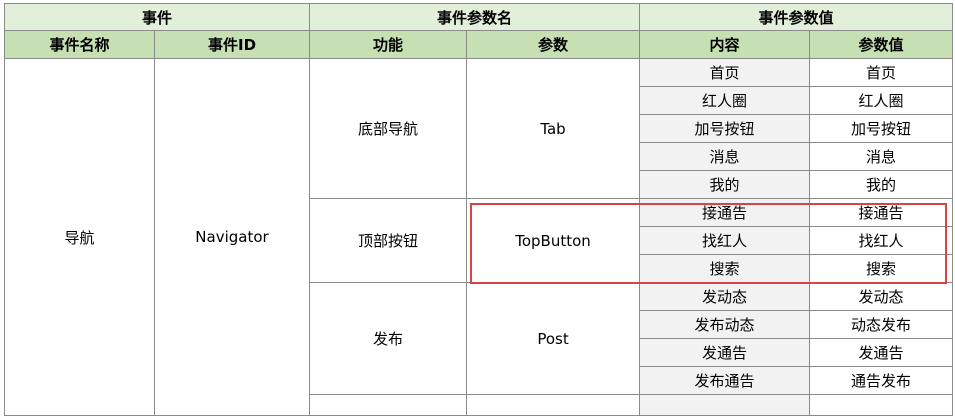 This screenshot has height=416, width=955. Describe the element at coordinates (796, 17) in the screenshot. I see `header-event-param-value: 事件参数值` at that location.